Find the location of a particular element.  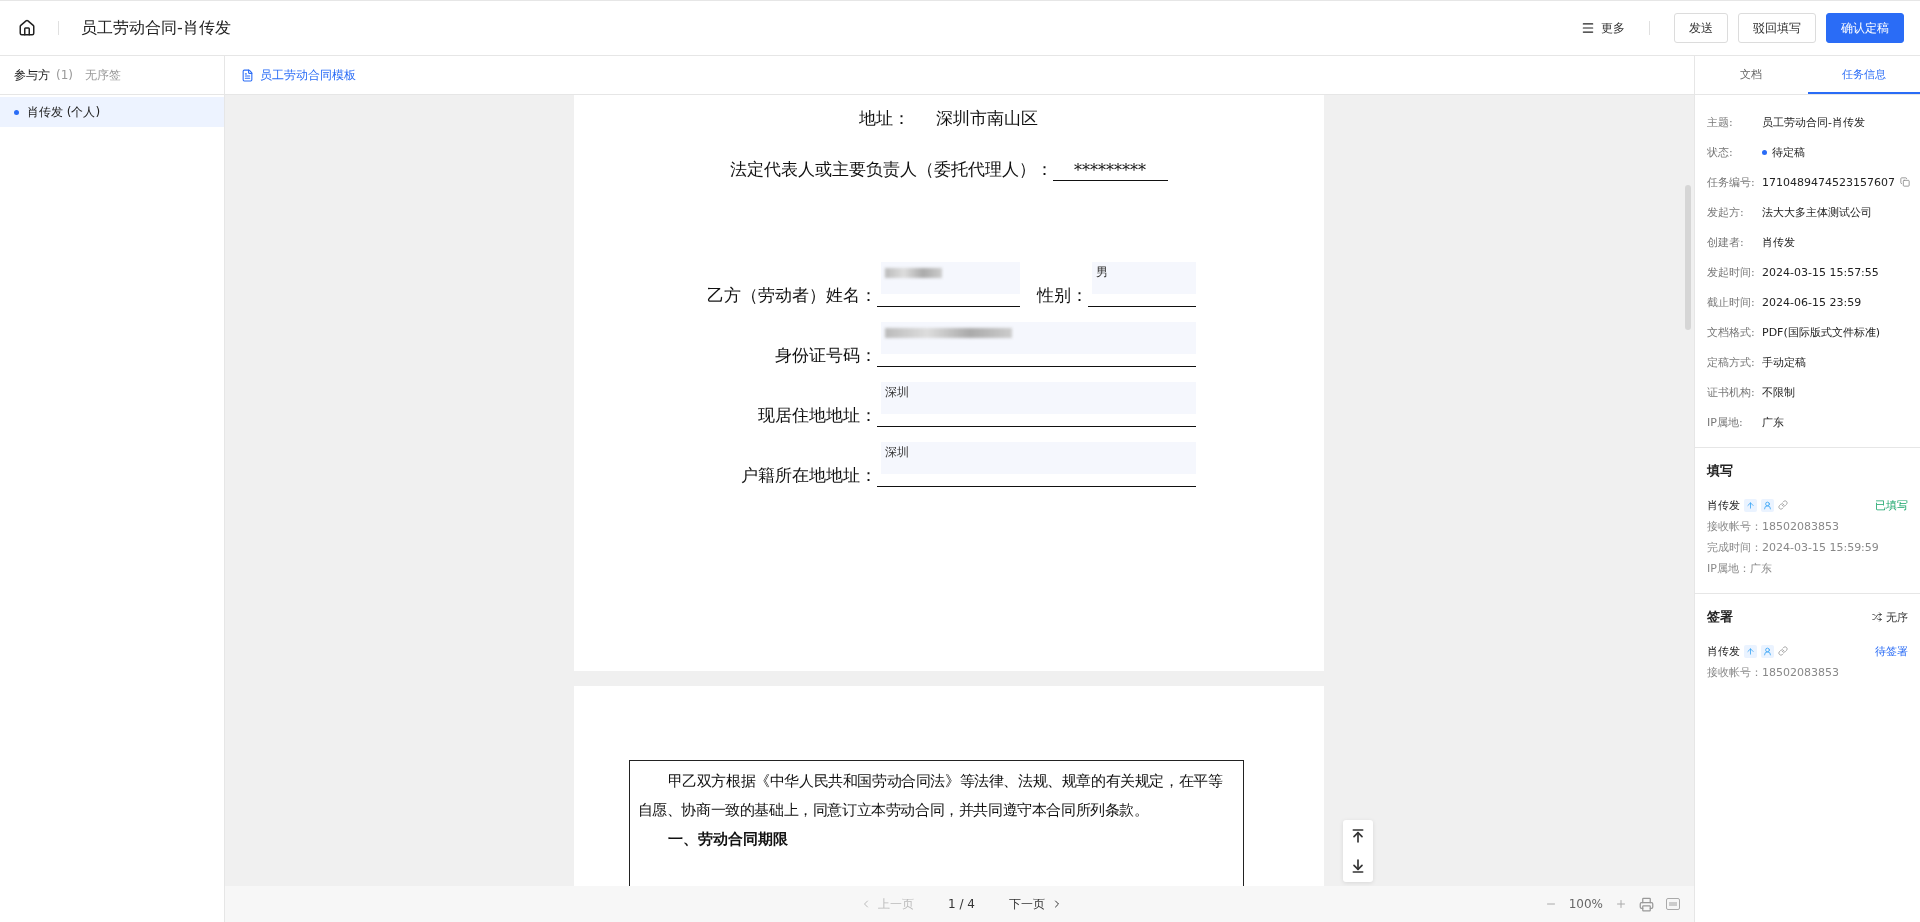

info-value: 1710489474523157607 is located at coordinates (1828, 182).